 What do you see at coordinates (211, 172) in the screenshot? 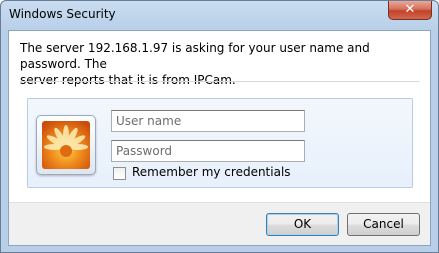
I see `remember-credentials-label: Remember my credentials` at bounding box center [211, 172].